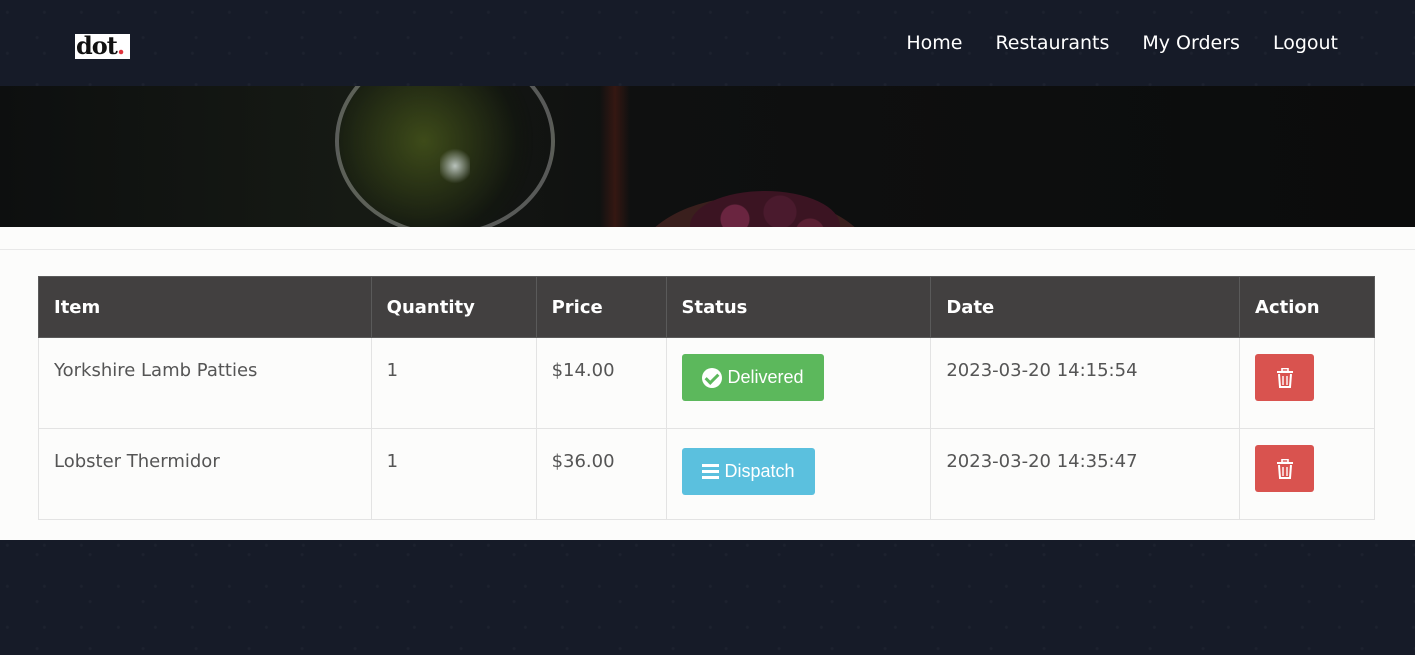  Describe the element at coordinates (1052, 43) in the screenshot. I see `nav-restaurants: Restaurants` at that location.